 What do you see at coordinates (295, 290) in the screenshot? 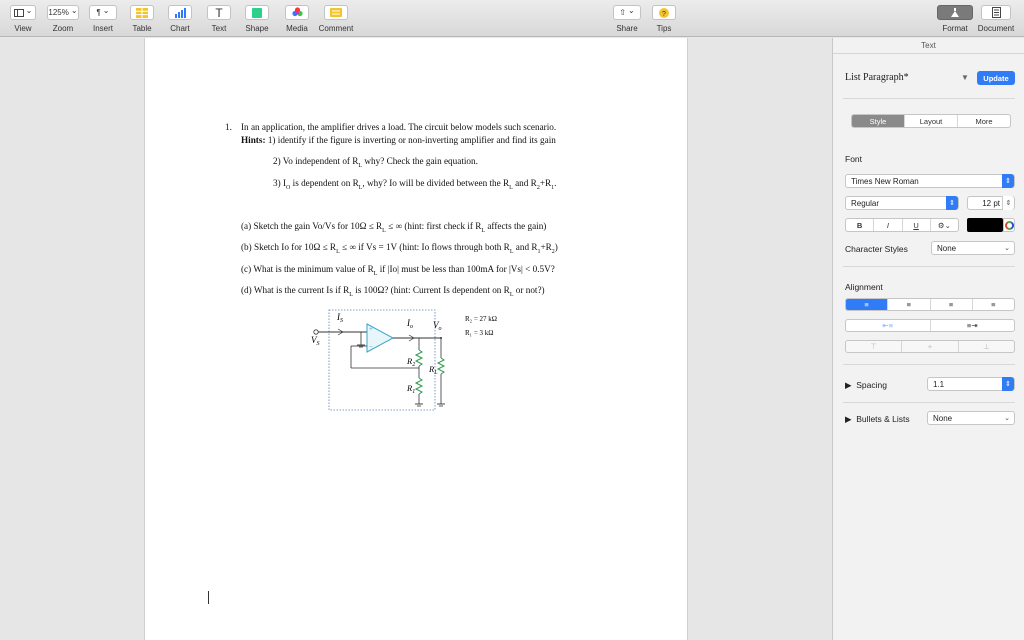
I see `part-d-text: (d) What is the current Is if R` at bounding box center [295, 290].